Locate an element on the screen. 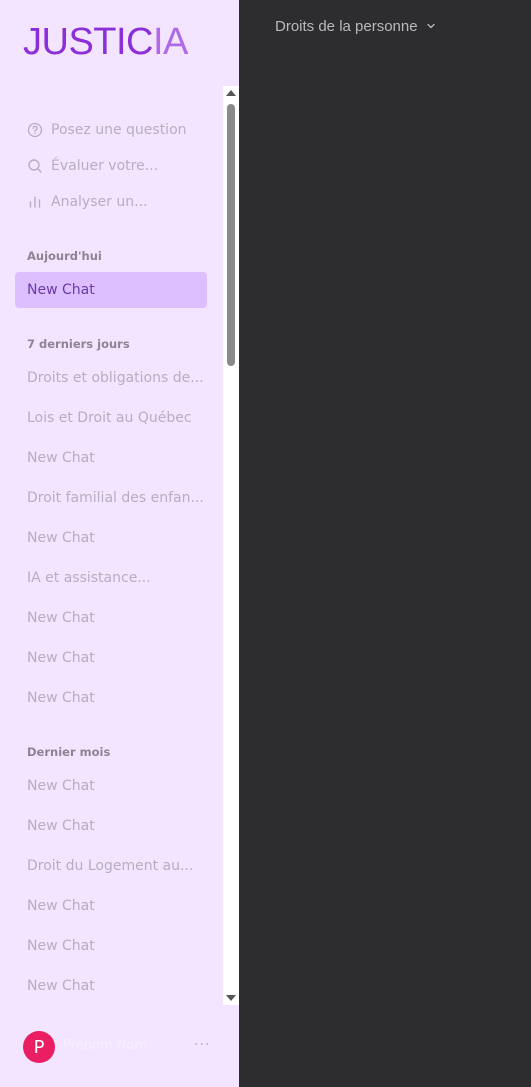 The height and width of the screenshot is (1087, 531). user-profile: P Prénom Nom ··· is located at coordinates (119, 1046).